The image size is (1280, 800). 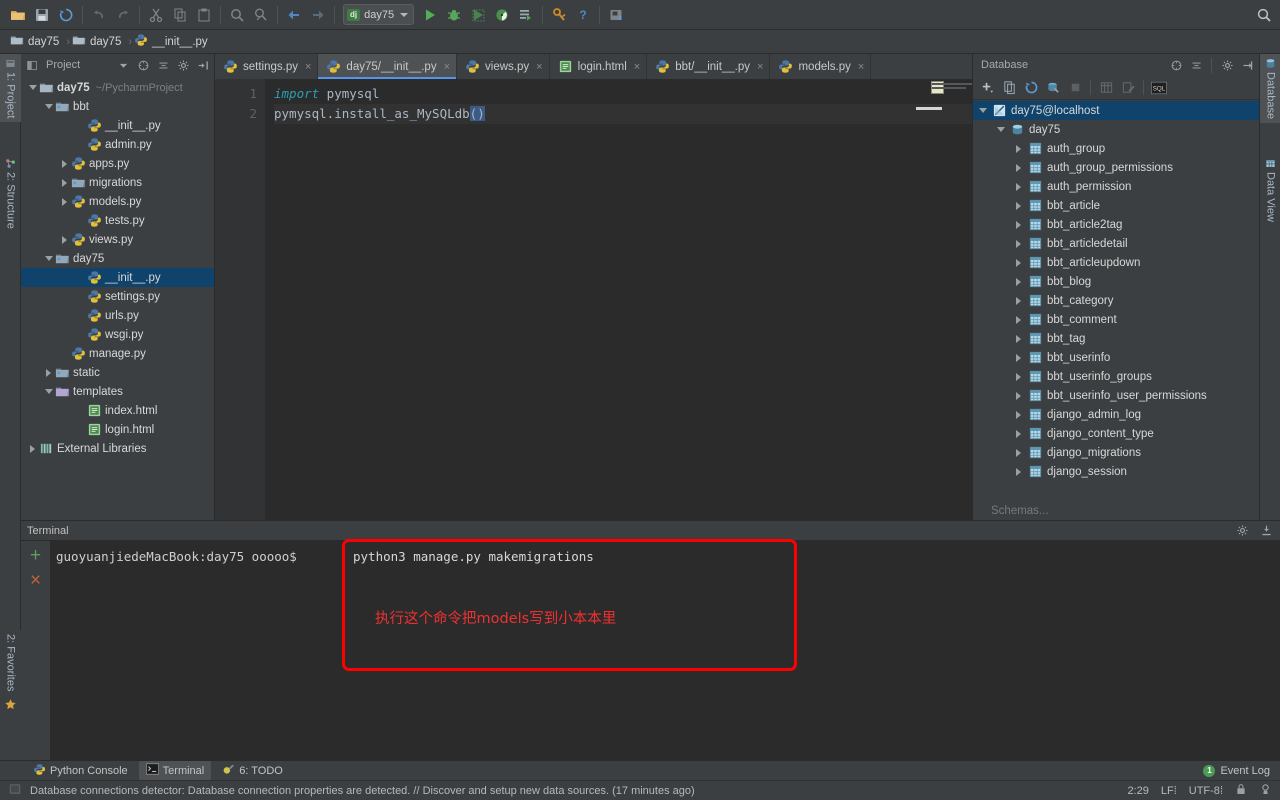 What do you see at coordinates (99, 15) in the screenshot?
I see `undo-icon` at bounding box center [99, 15].